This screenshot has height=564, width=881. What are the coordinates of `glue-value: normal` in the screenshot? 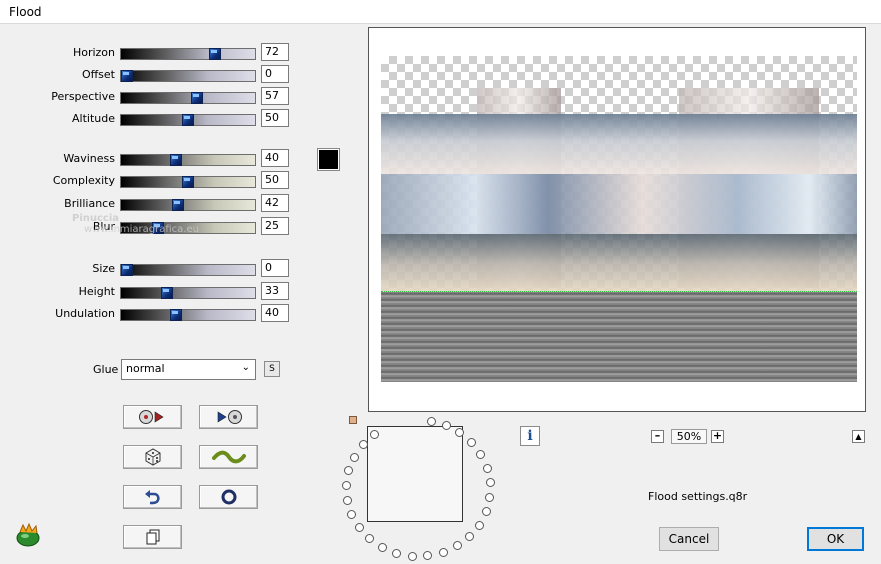 It's located at (145, 368).